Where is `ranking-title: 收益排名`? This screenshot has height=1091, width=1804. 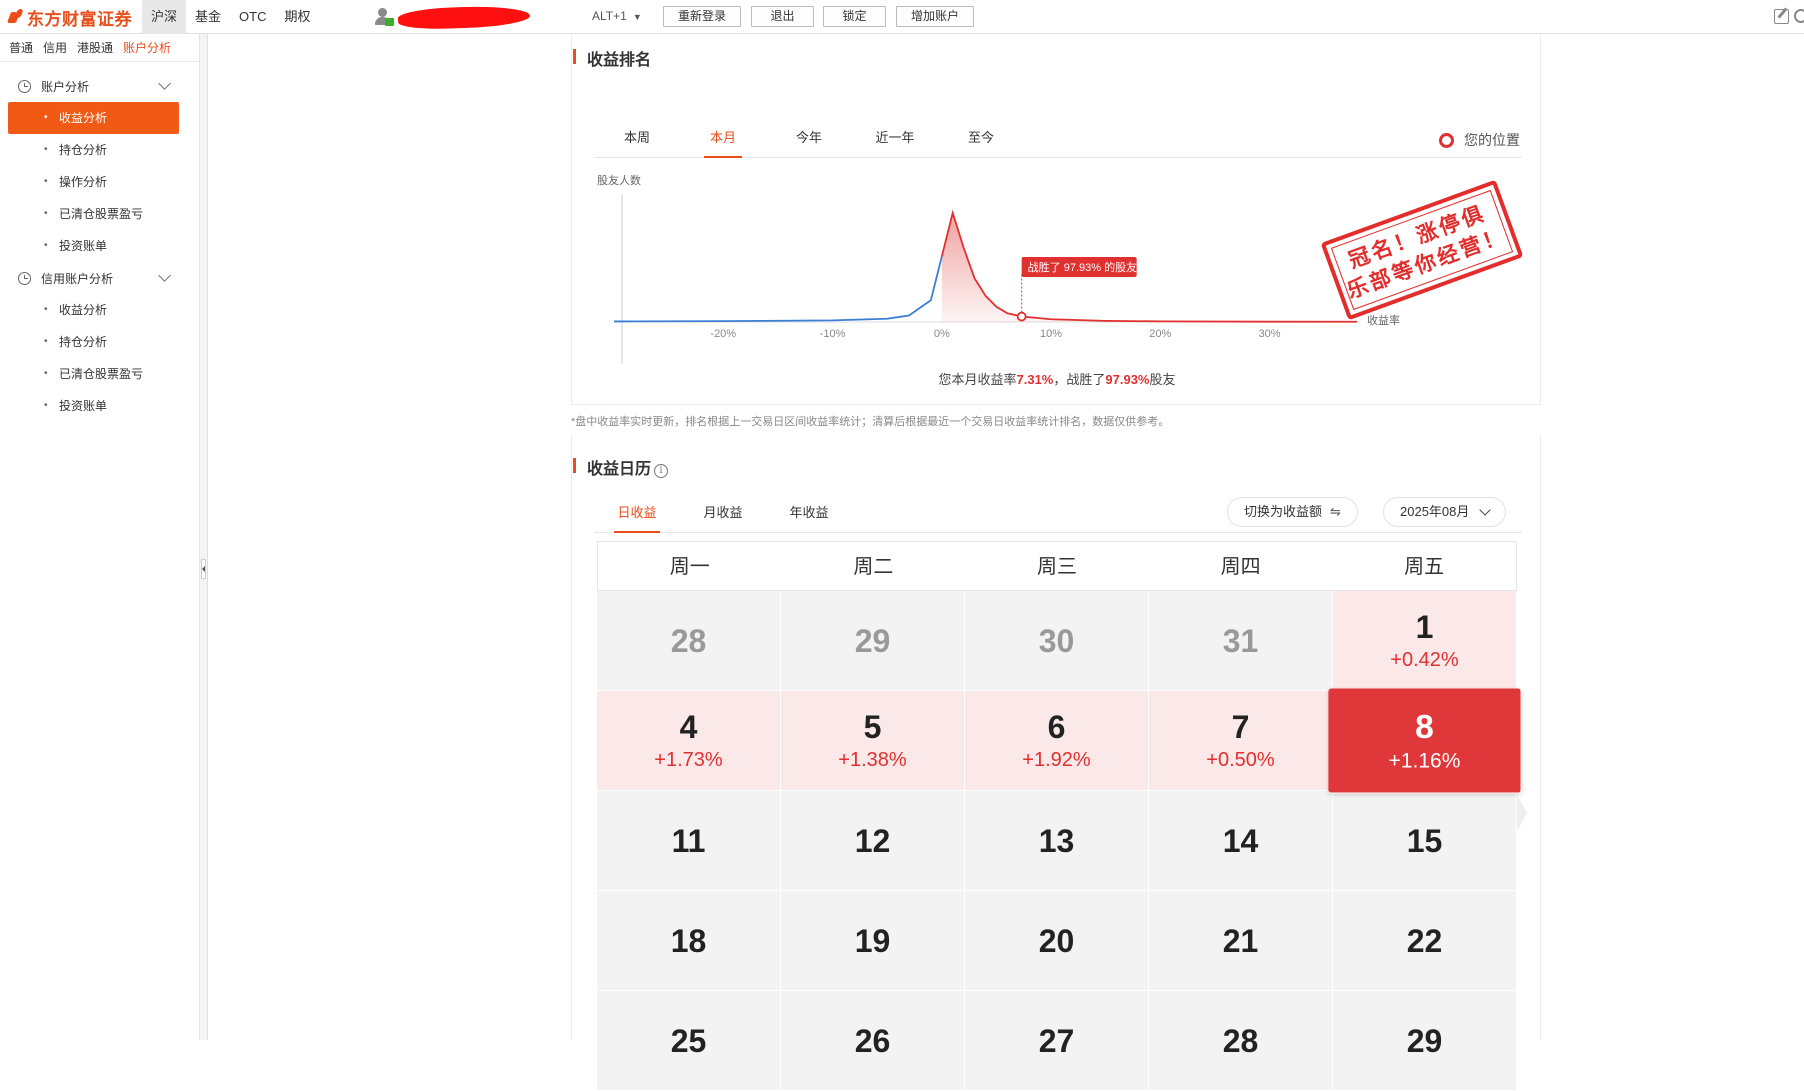
ranking-title: 收益排名 is located at coordinates (612, 58).